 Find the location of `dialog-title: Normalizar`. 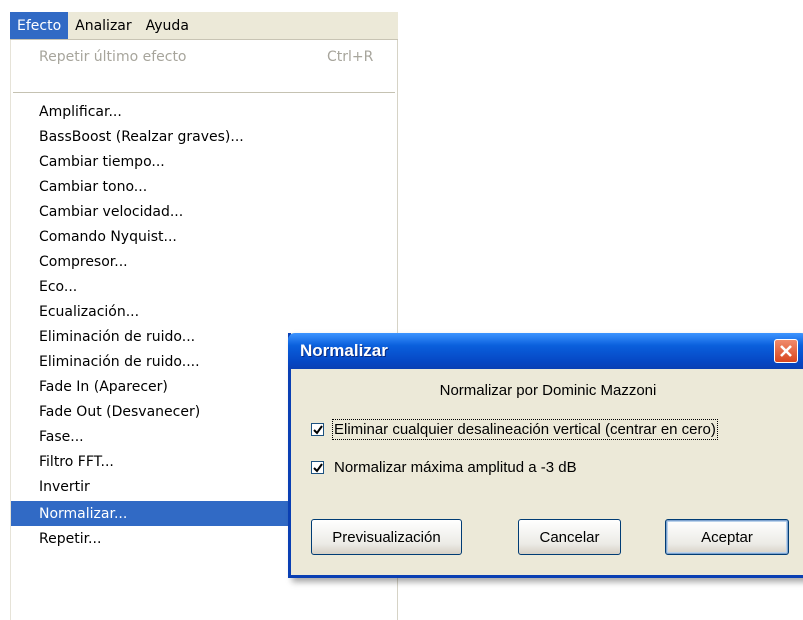

dialog-title: Normalizar is located at coordinates (344, 350).